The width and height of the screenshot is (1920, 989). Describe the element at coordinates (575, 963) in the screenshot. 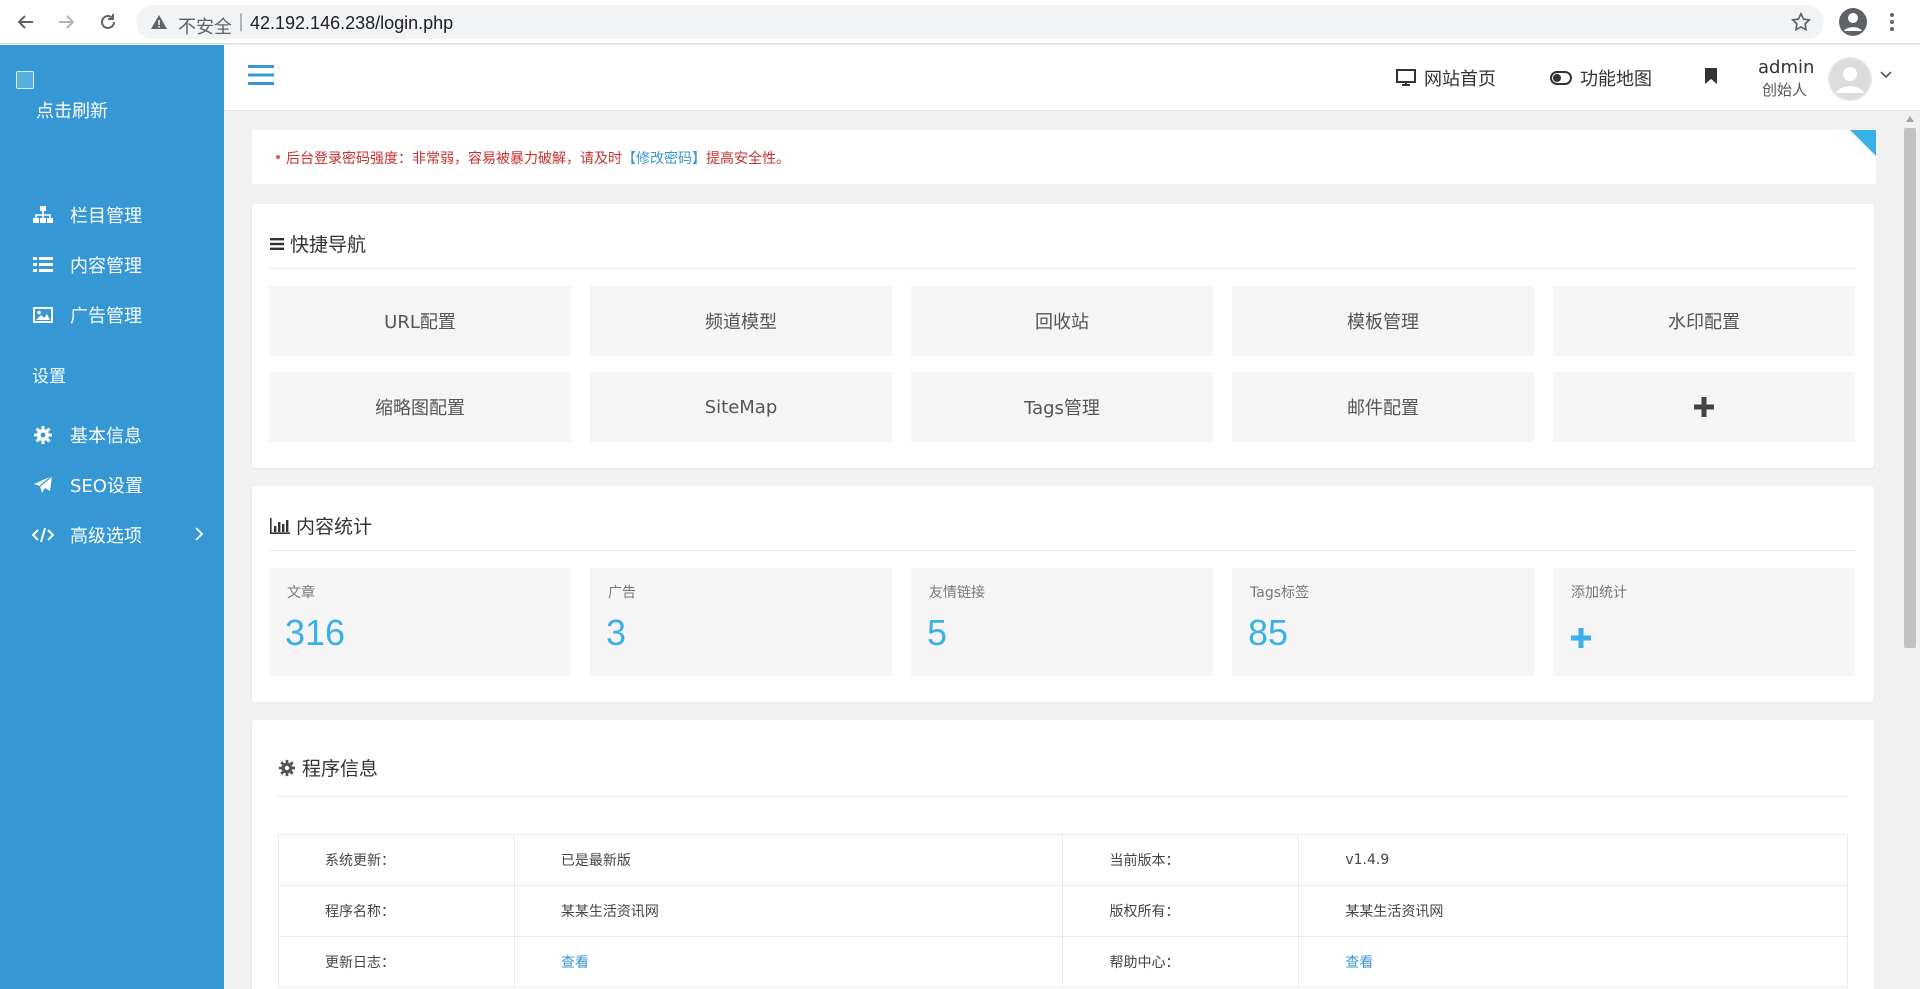

I see `changelog-link: 查看` at that location.